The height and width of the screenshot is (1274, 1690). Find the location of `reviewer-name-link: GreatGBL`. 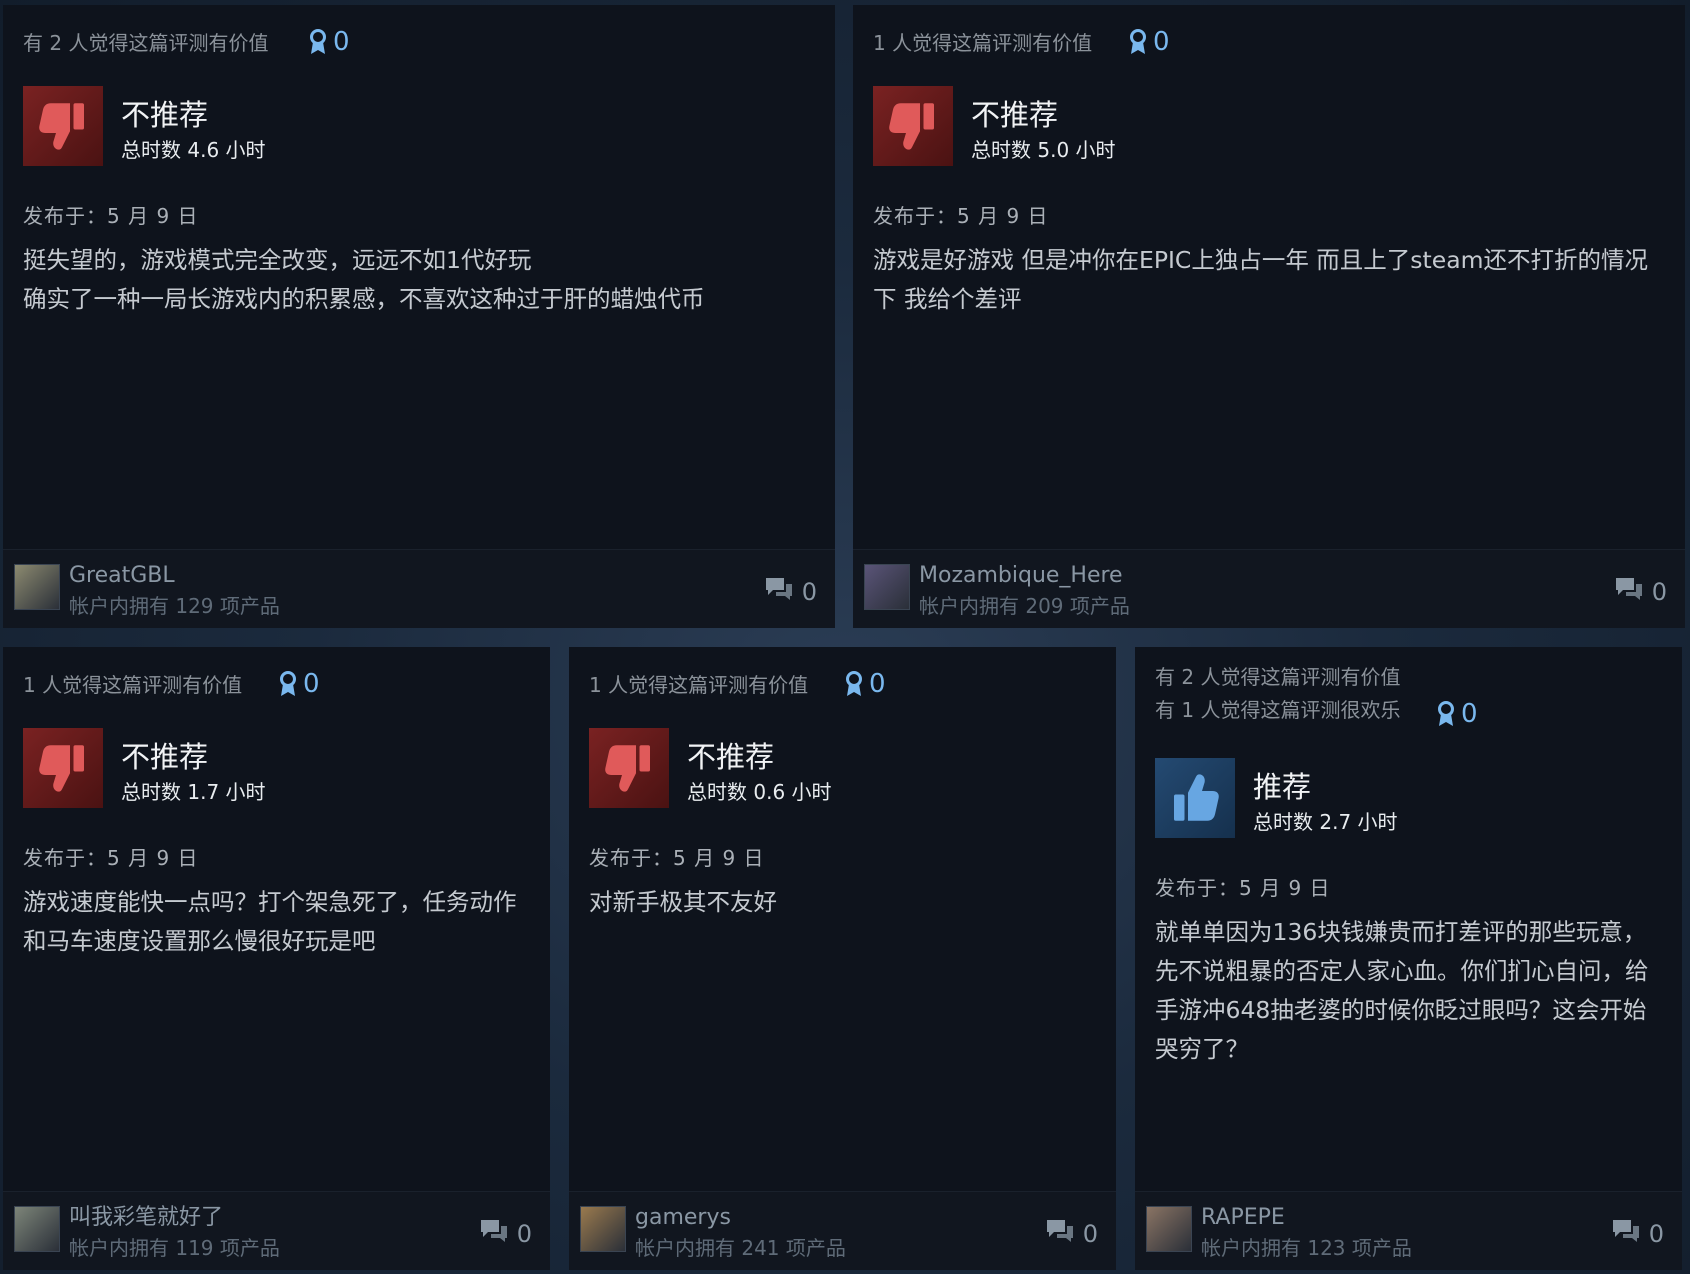

reviewer-name-link: GreatGBL is located at coordinates (122, 576).